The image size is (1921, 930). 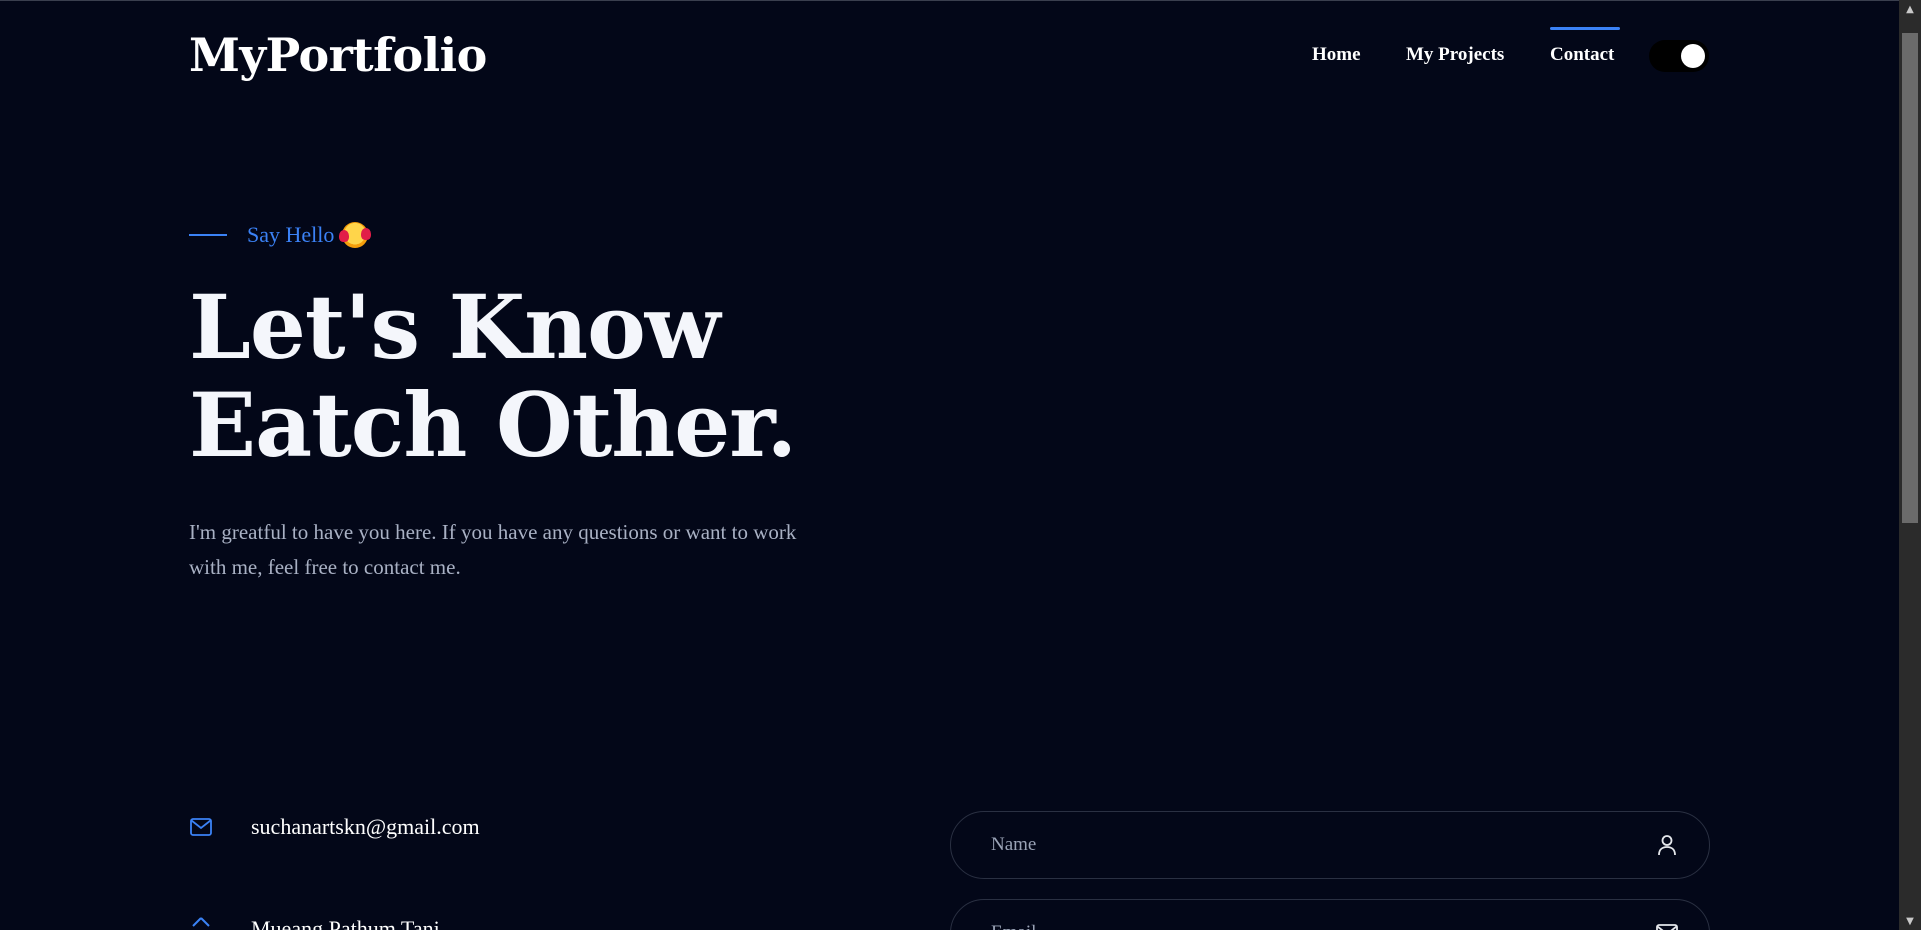 What do you see at coordinates (201, 923) in the screenshot?
I see `location-icon` at bounding box center [201, 923].